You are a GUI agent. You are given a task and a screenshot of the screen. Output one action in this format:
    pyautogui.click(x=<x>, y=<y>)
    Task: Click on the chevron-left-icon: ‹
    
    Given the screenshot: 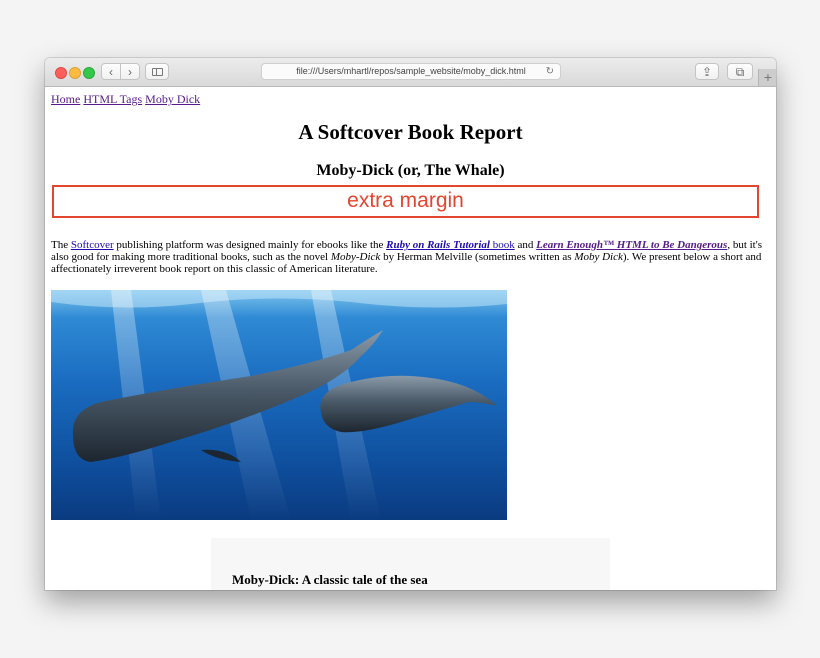 What is the action you would take?
    pyautogui.click(x=111, y=72)
    